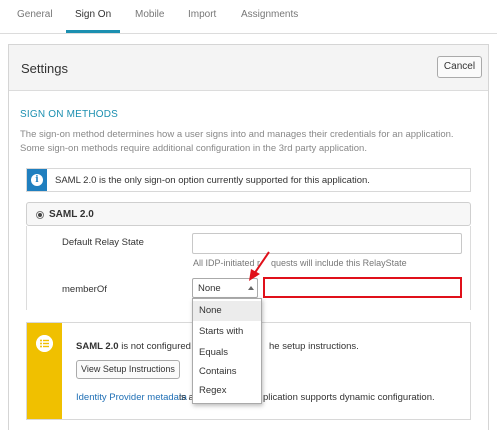 The image size is (497, 430). Describe the element at coordinates (209, 288) in the screenshot. I see `member-of-selected-value: None` at that location.